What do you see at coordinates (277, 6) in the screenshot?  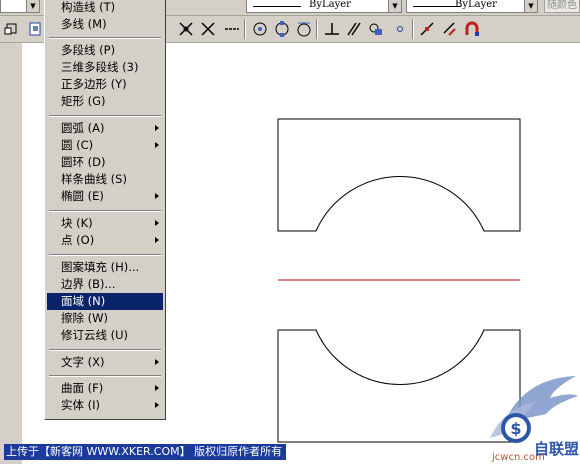 I see `linetype-sample` at bounding box center [277, 6].